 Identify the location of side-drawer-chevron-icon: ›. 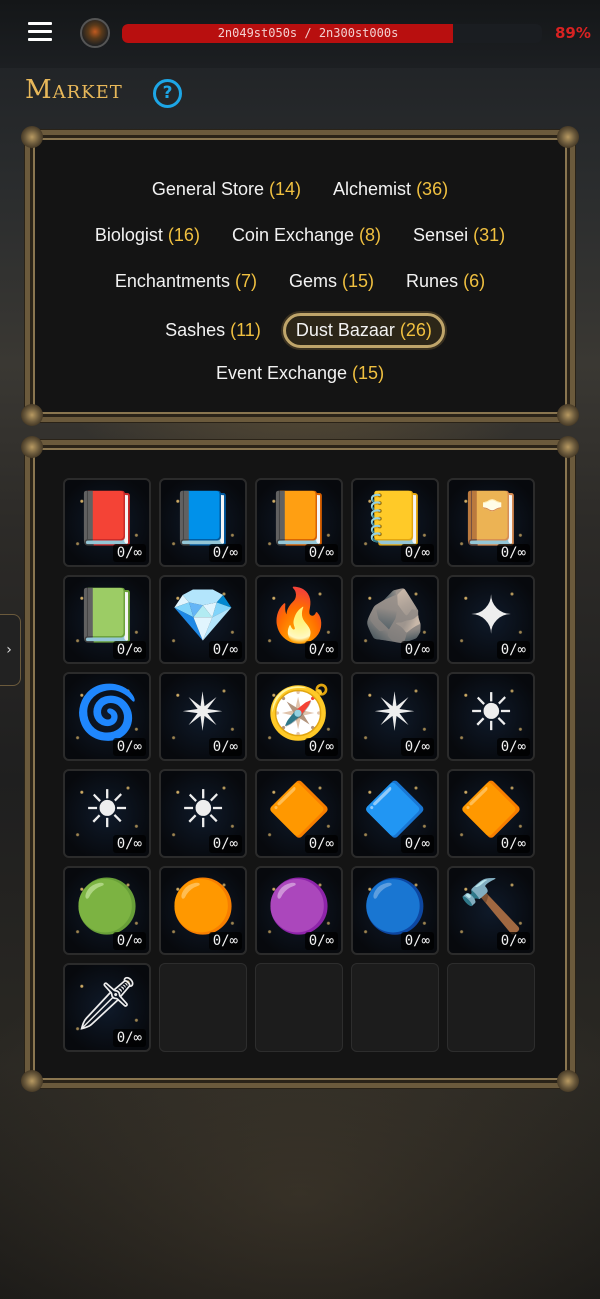
(10, 650).